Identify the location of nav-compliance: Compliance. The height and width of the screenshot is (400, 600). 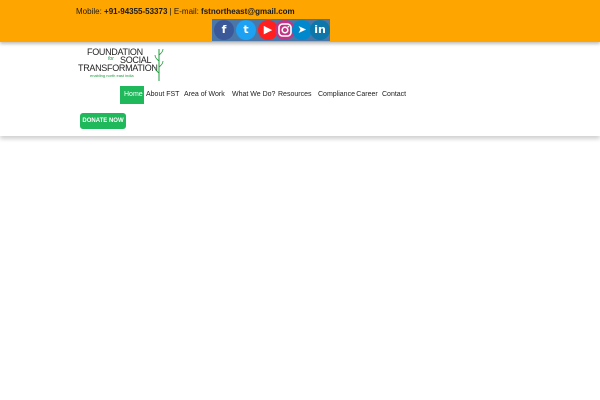
(336, 95).